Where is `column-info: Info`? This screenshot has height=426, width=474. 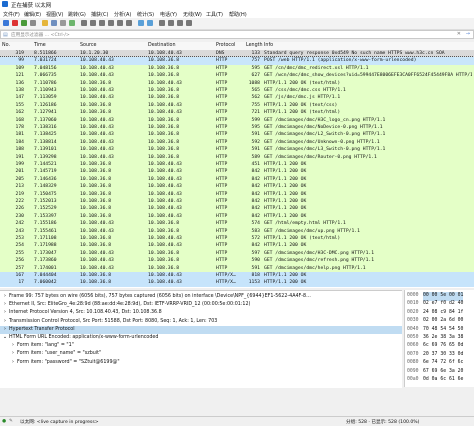 column-info: Info is located at coordinates (268, 45).